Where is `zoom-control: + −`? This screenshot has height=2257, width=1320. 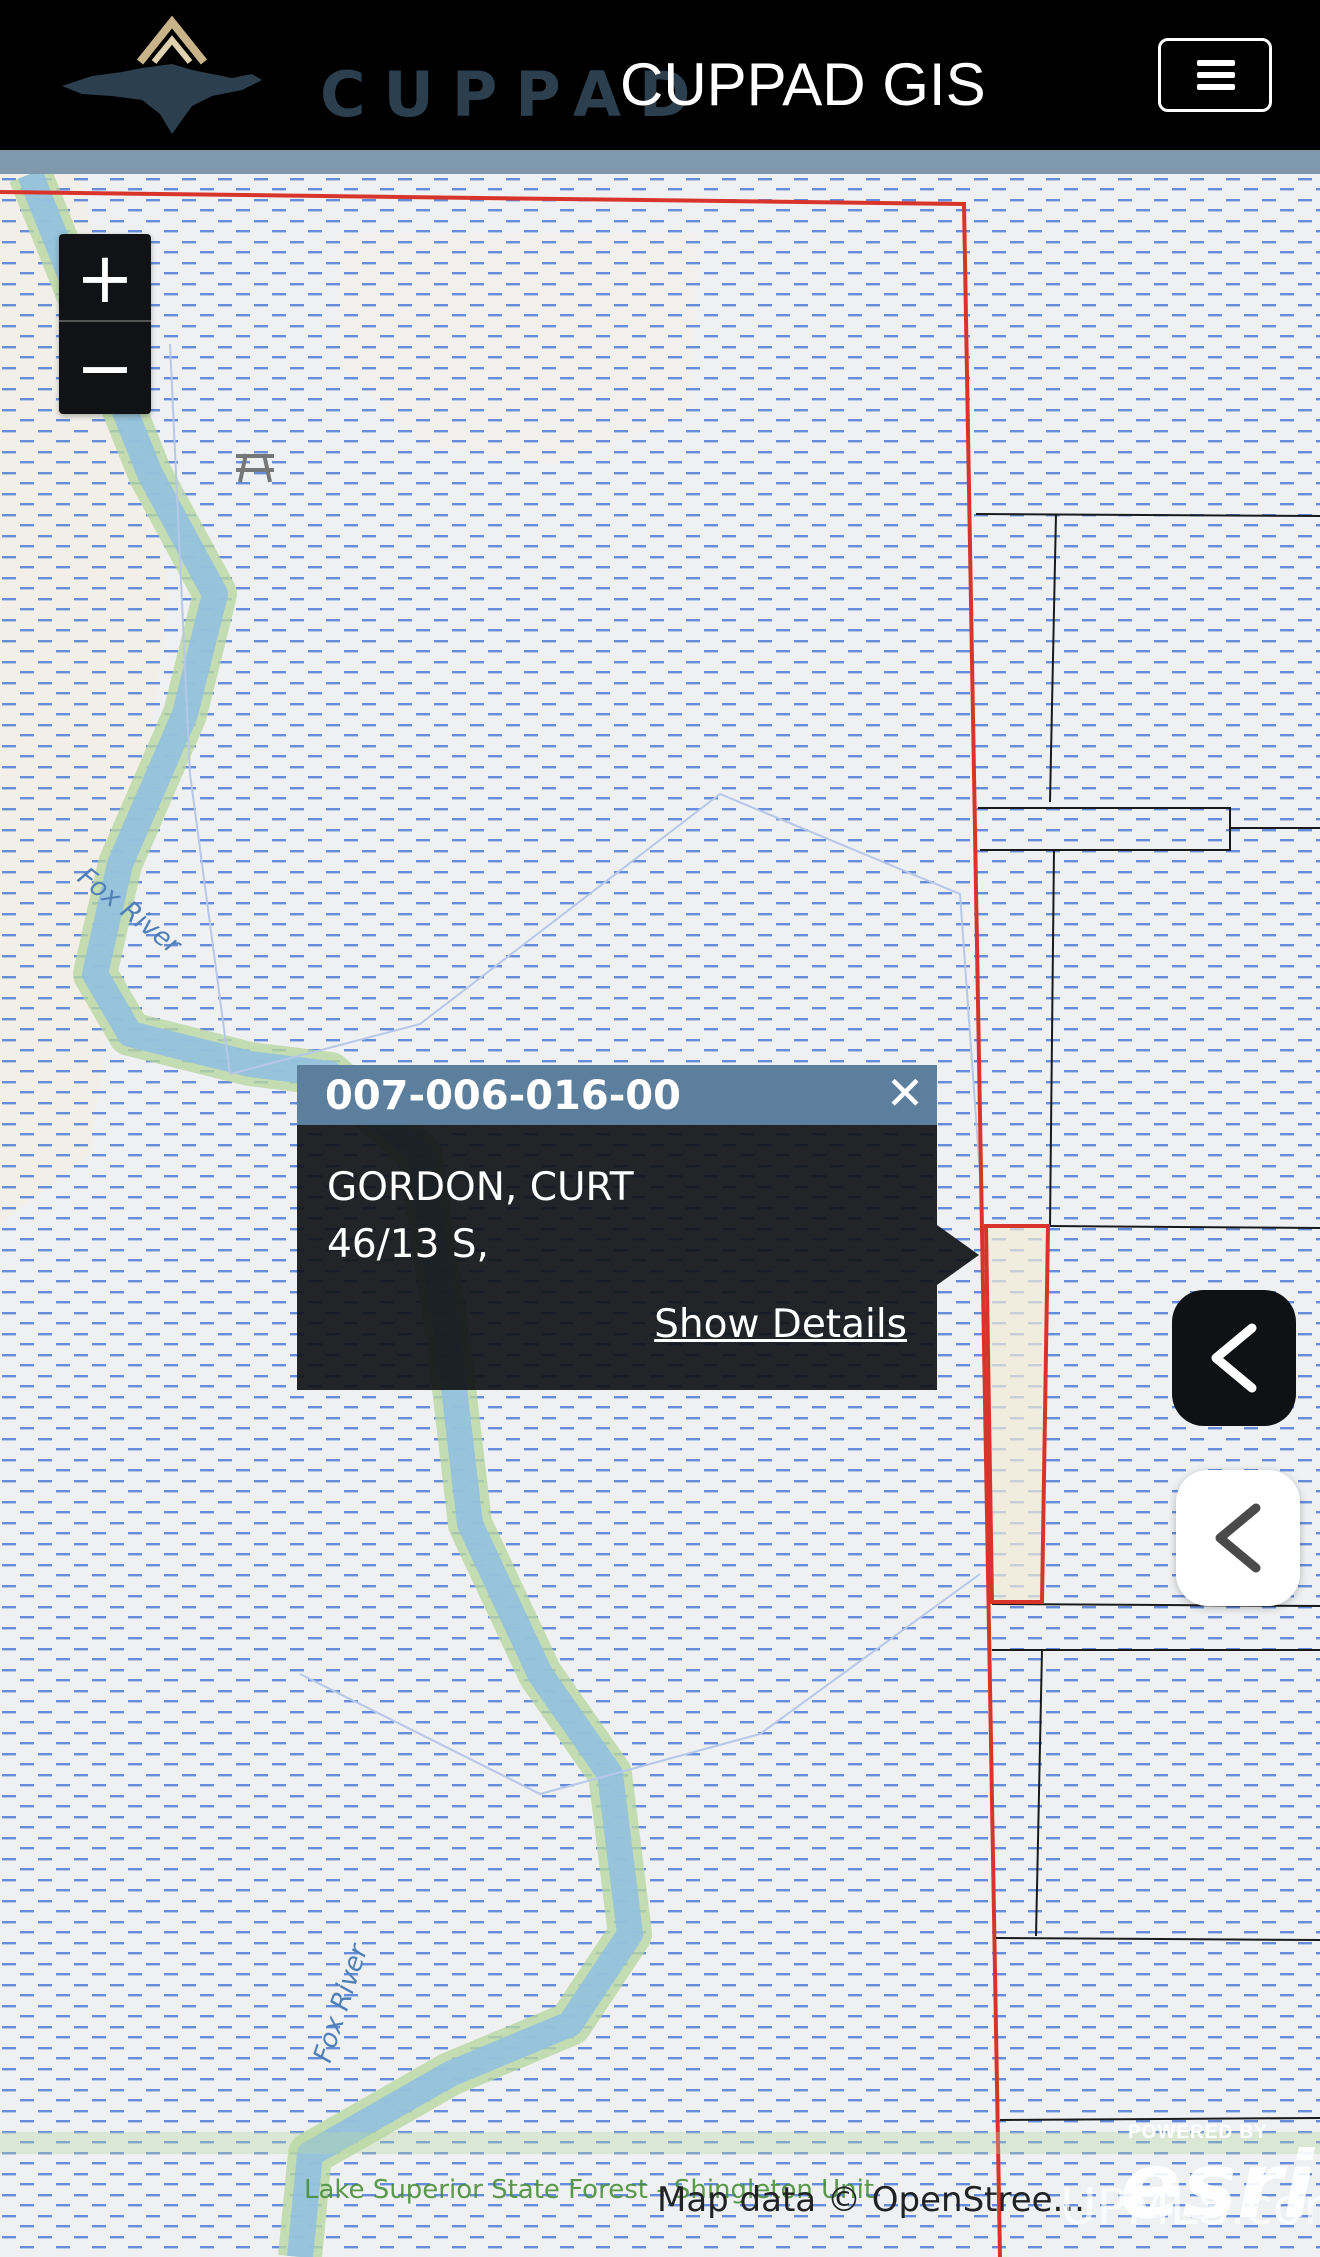 zoom-control: + − is located at coordinates (105, 324).